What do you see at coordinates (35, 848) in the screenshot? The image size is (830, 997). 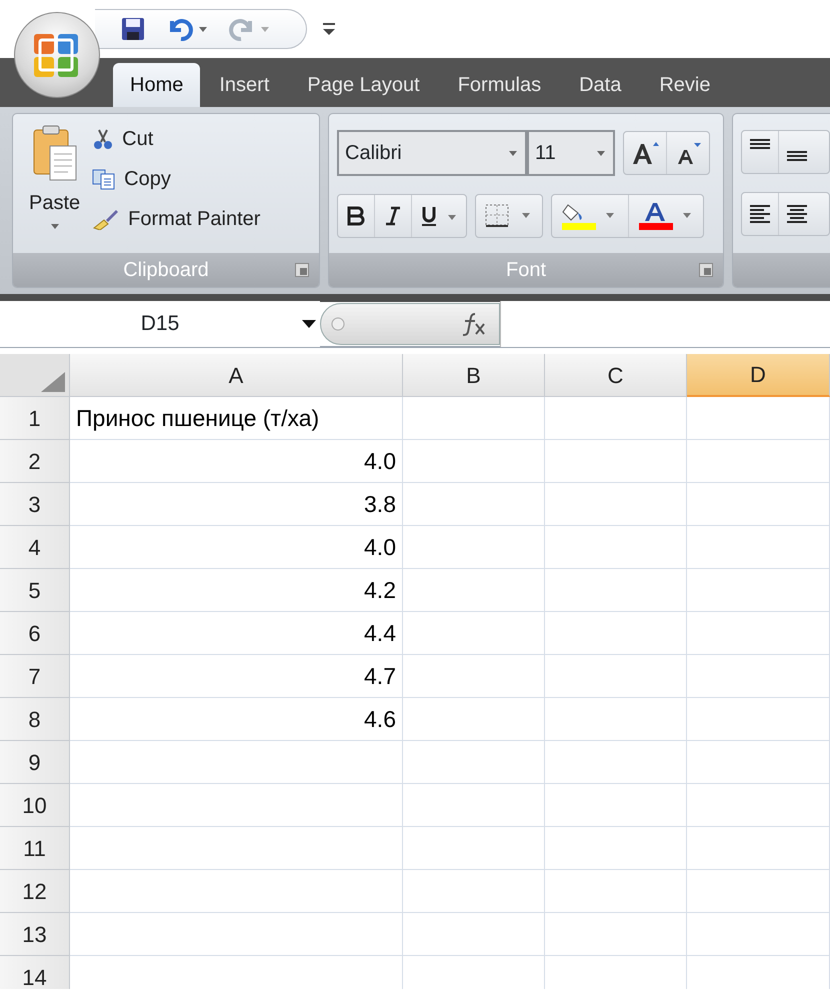 I see `row-header: 11` at bounding box center [35, 848].